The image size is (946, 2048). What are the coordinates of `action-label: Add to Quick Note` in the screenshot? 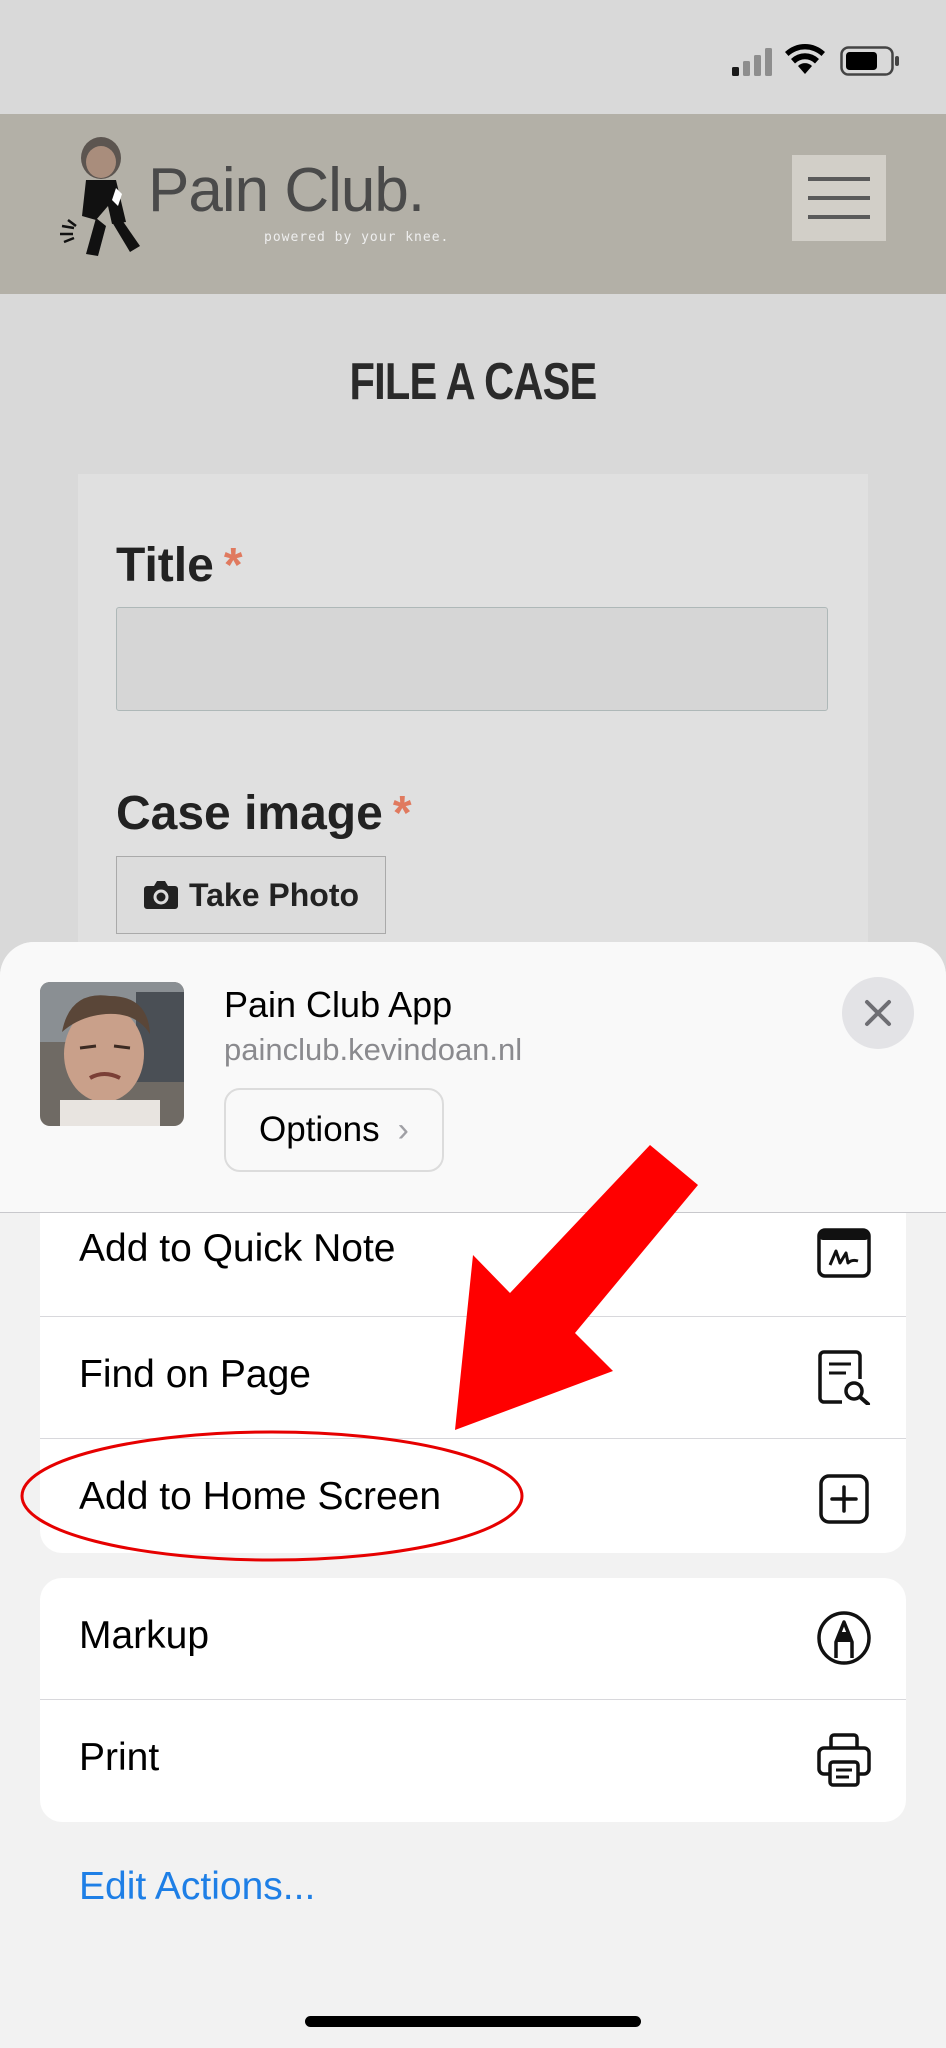 It's located at (237, 1248).